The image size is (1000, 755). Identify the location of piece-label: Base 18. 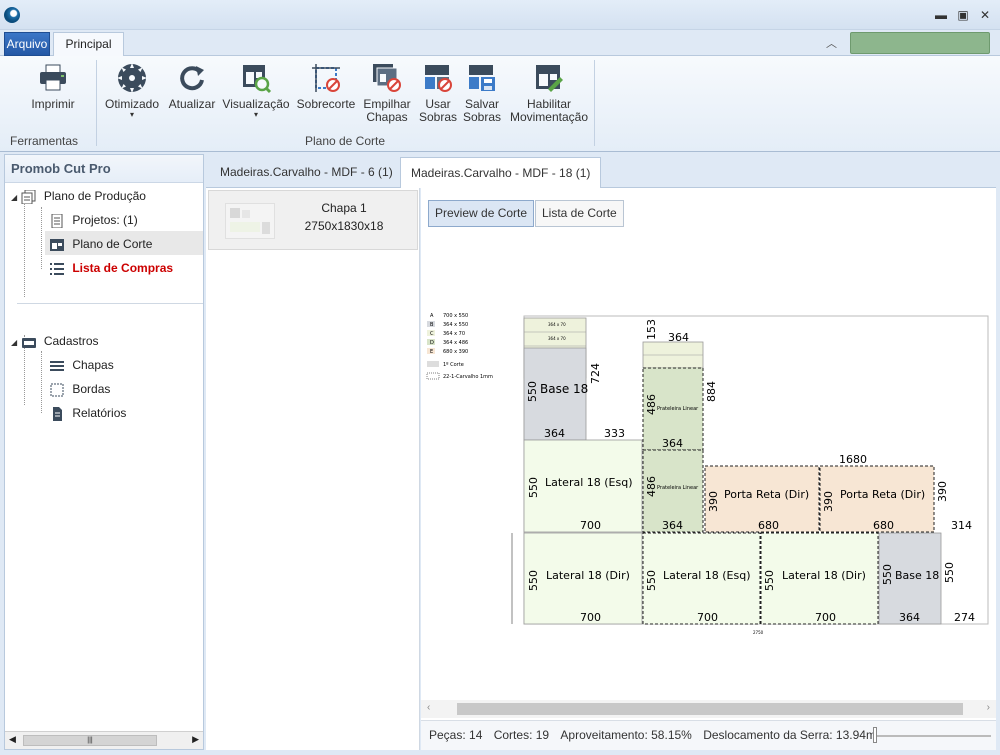
(917, 575).